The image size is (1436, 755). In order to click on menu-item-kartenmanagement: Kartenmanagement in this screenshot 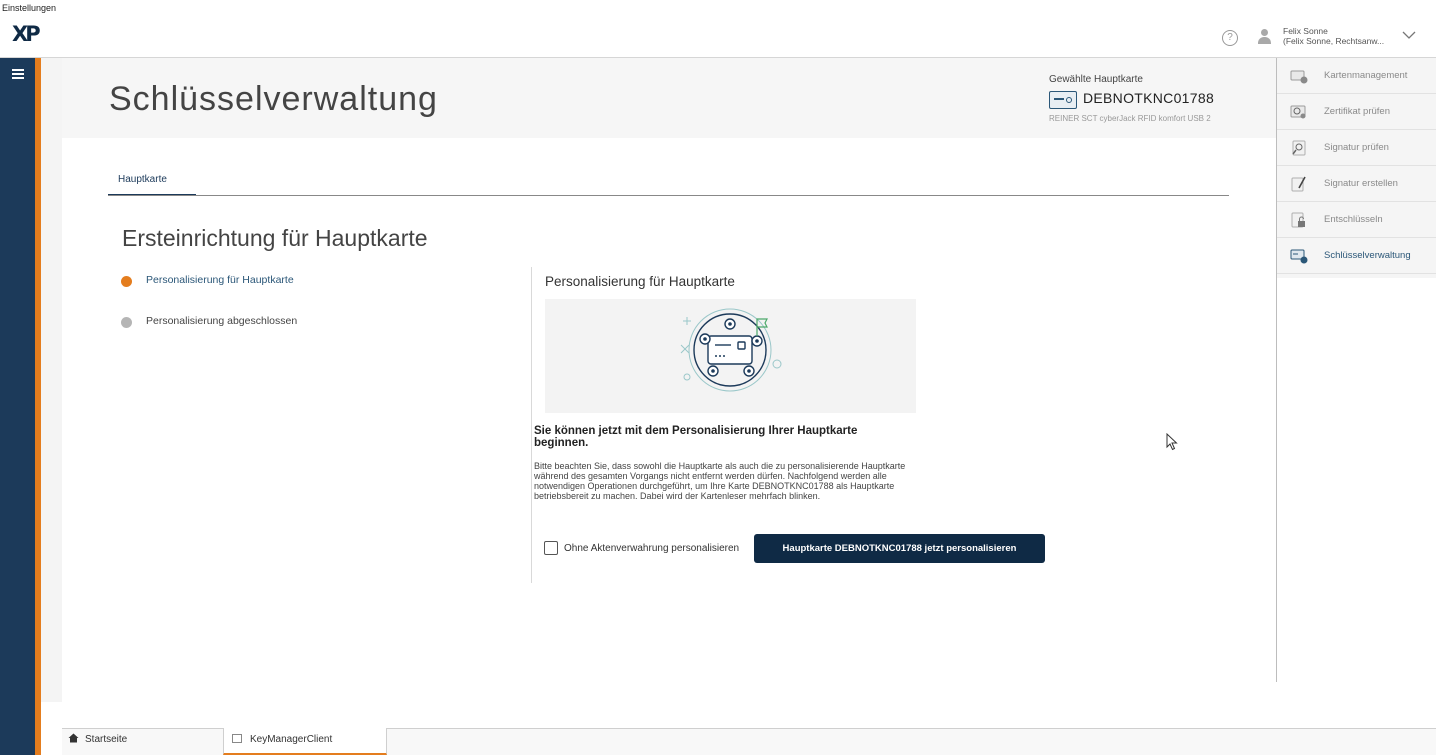, I will do `click(1356, 76)`.